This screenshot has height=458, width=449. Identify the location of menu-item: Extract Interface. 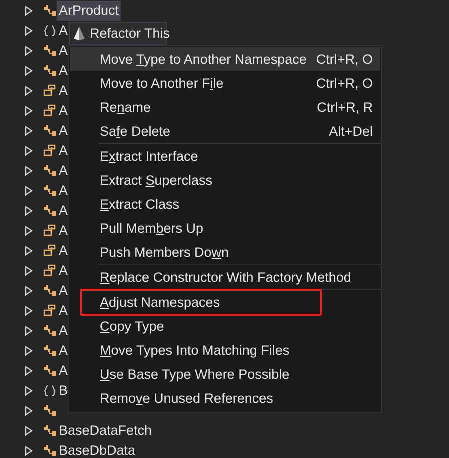
(225, 156).